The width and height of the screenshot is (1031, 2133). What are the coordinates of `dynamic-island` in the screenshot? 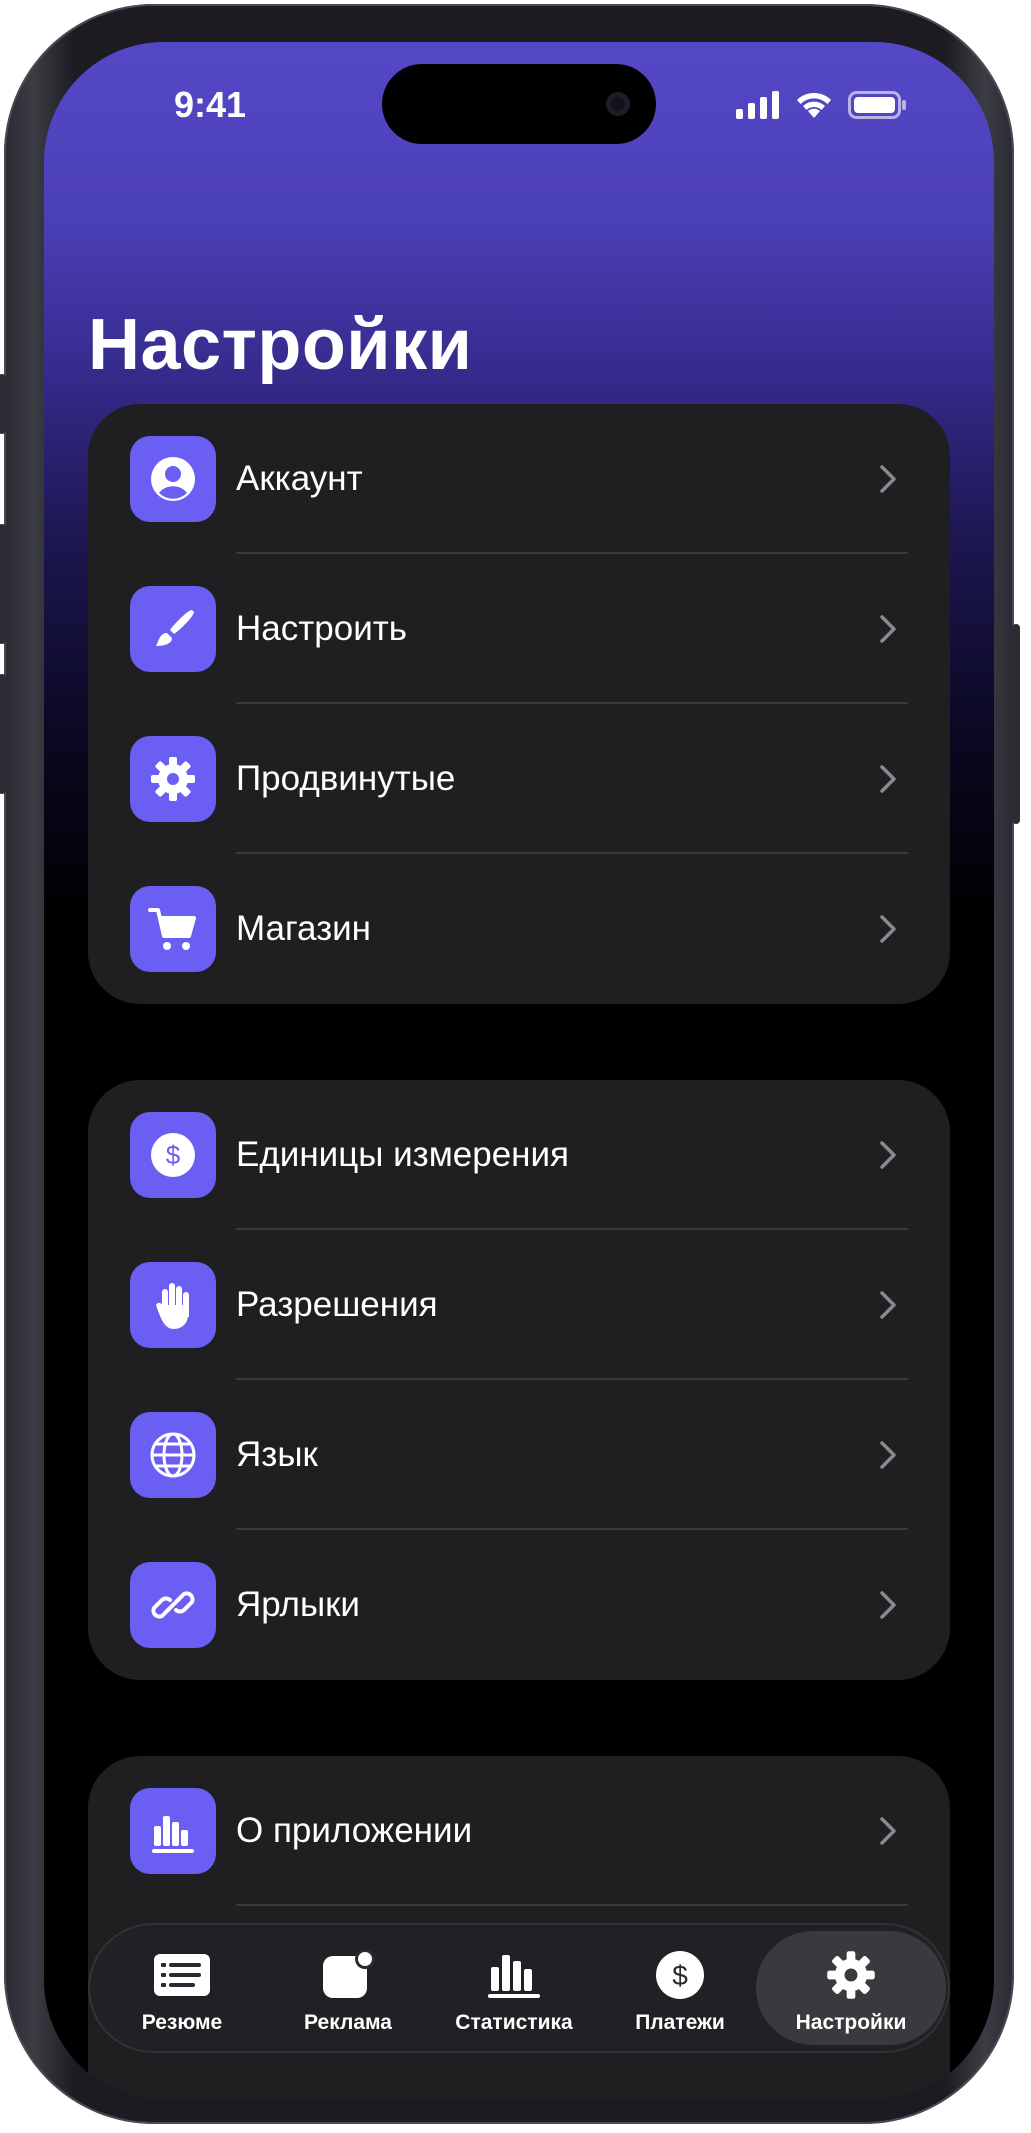 It's located at (519, 104).